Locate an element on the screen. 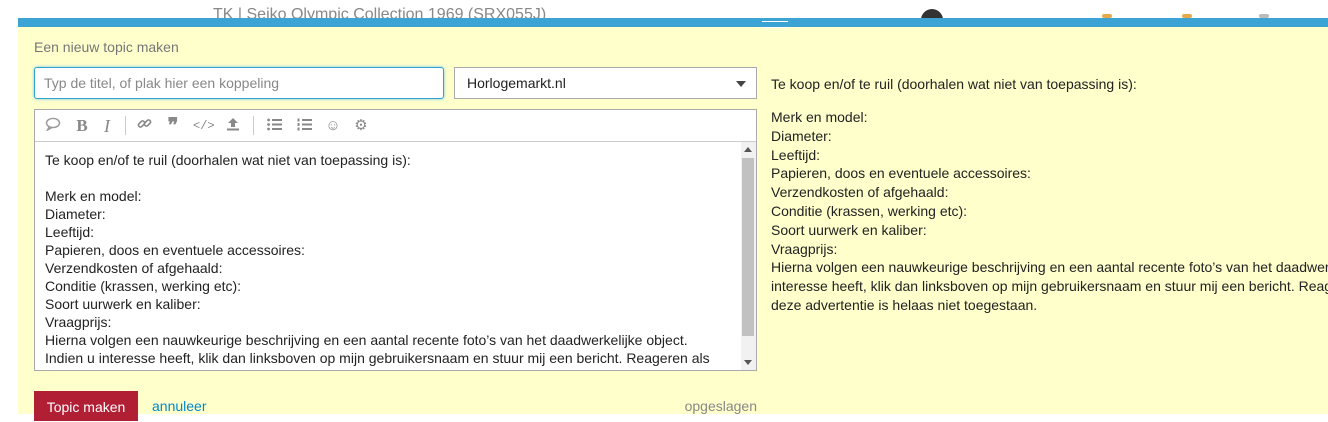 This screenshot has height=422, width=1328. editor-scrollbar is located at coordinates (748, 256).